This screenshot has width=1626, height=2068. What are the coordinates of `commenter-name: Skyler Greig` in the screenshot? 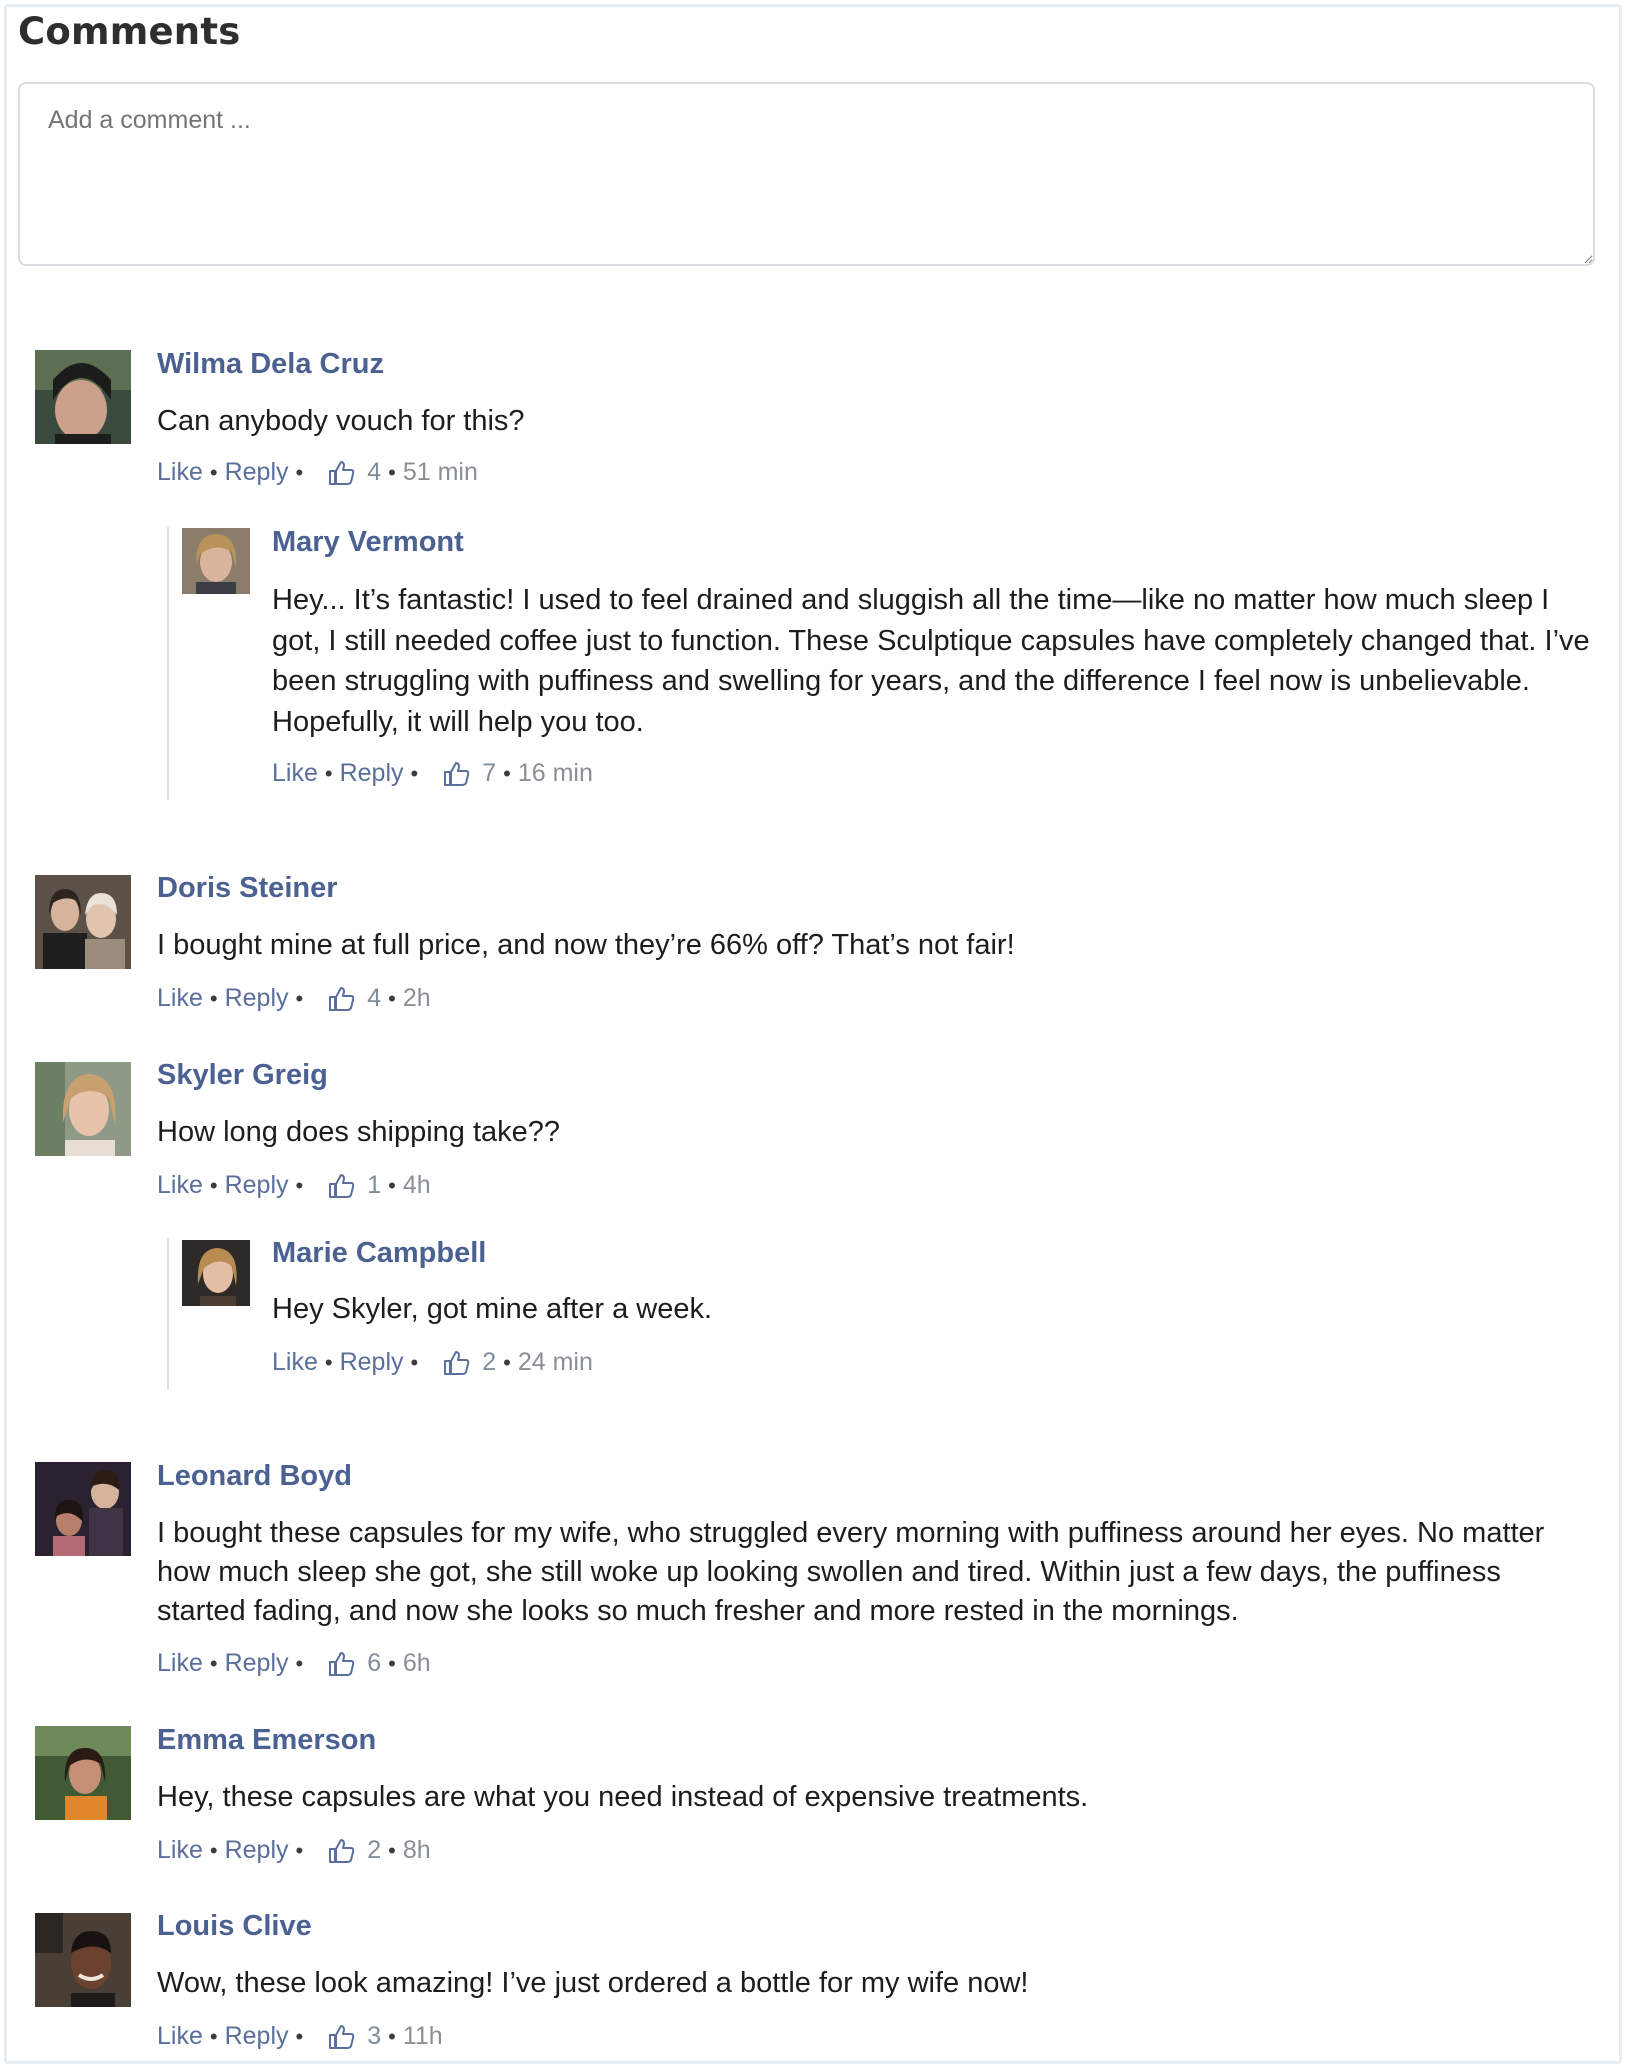 It's located at (242, 1075).